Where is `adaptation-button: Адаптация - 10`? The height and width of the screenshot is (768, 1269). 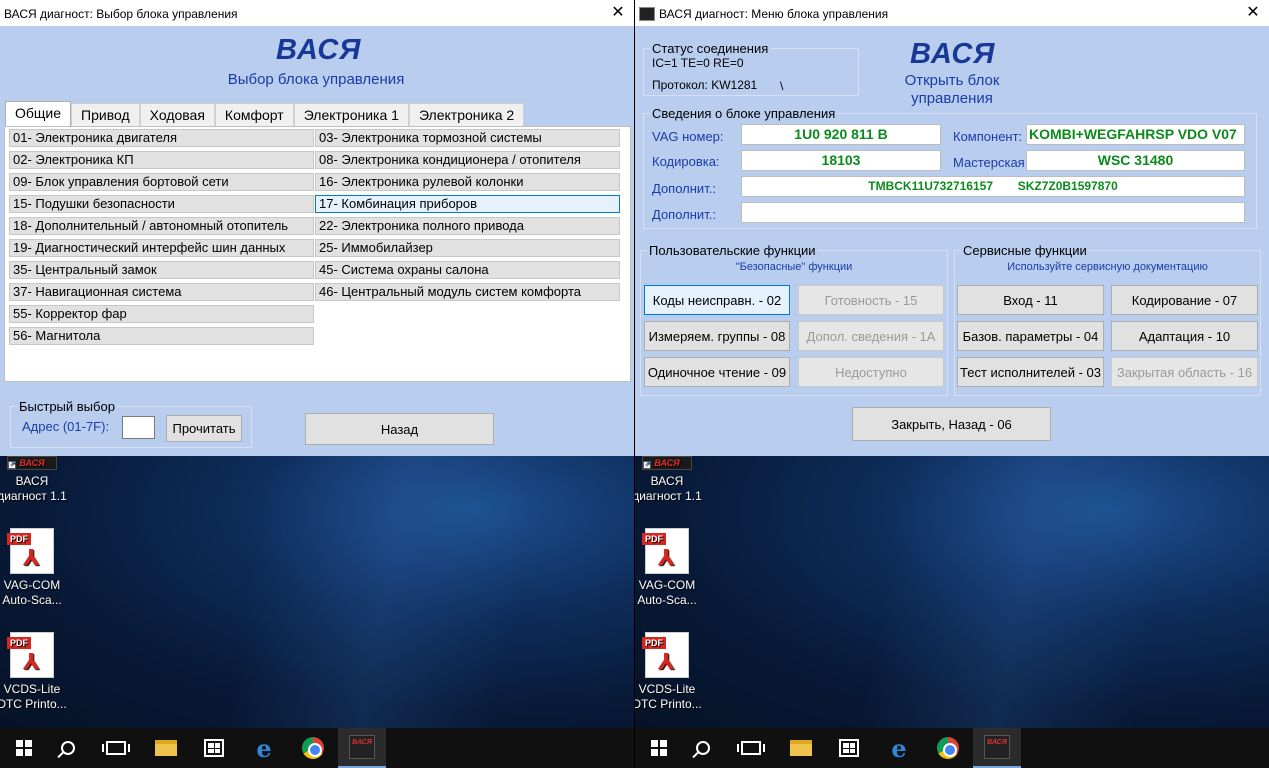 adaptation-button: Адаптация - 10 is located at coordinates (1184, 336).